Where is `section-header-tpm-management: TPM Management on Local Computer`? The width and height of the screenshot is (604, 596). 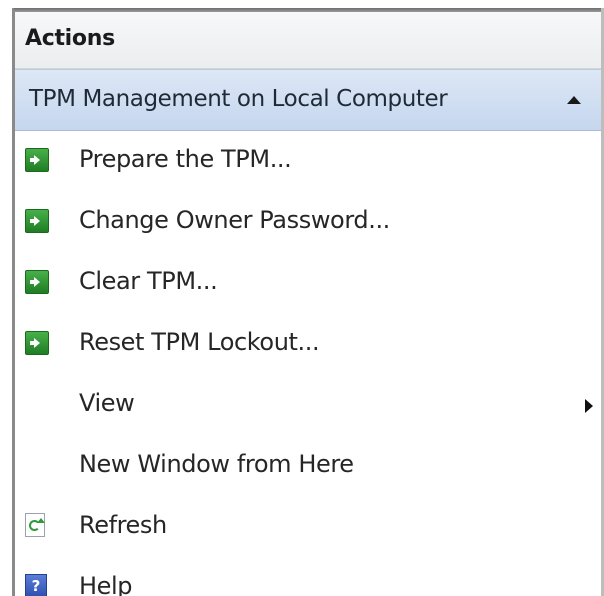
section-header-tpm-management: TPM Management on Local Computer is located at coordinates (308, 100).